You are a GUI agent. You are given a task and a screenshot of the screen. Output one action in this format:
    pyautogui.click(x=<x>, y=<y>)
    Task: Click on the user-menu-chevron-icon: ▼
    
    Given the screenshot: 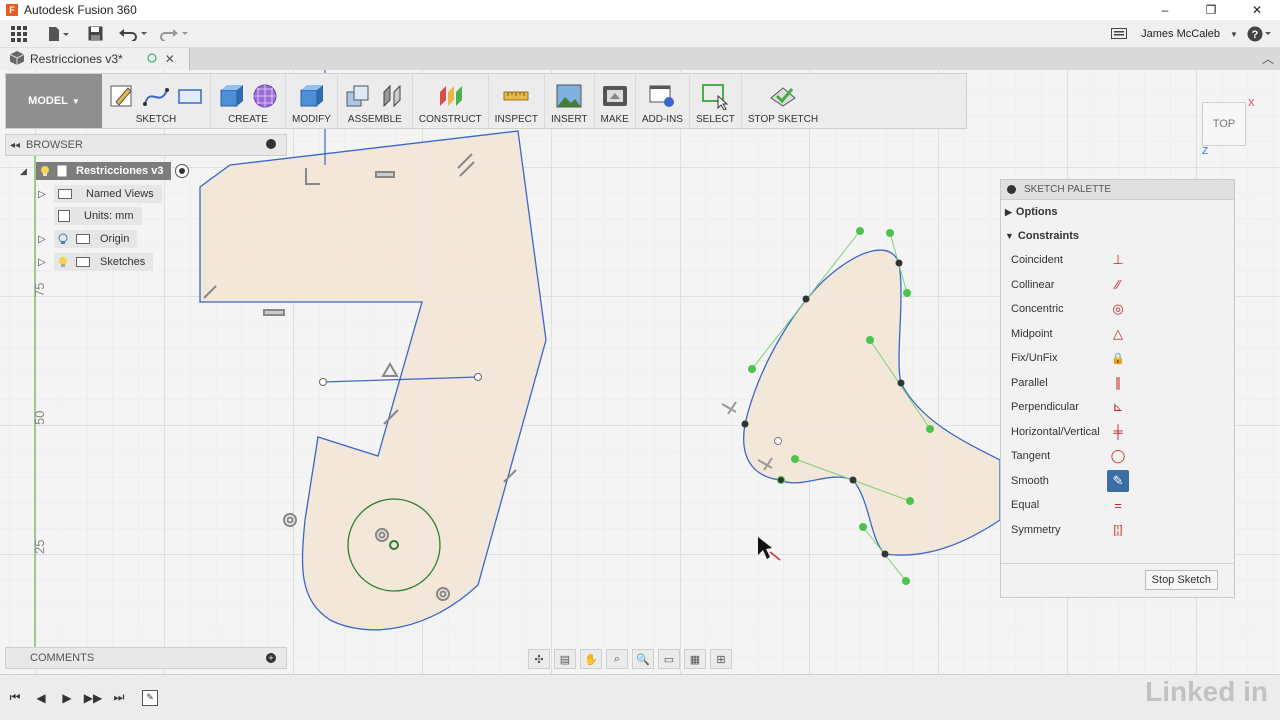 What is the action you would take?
    pyautogui.click(x=1234, y=34)
    